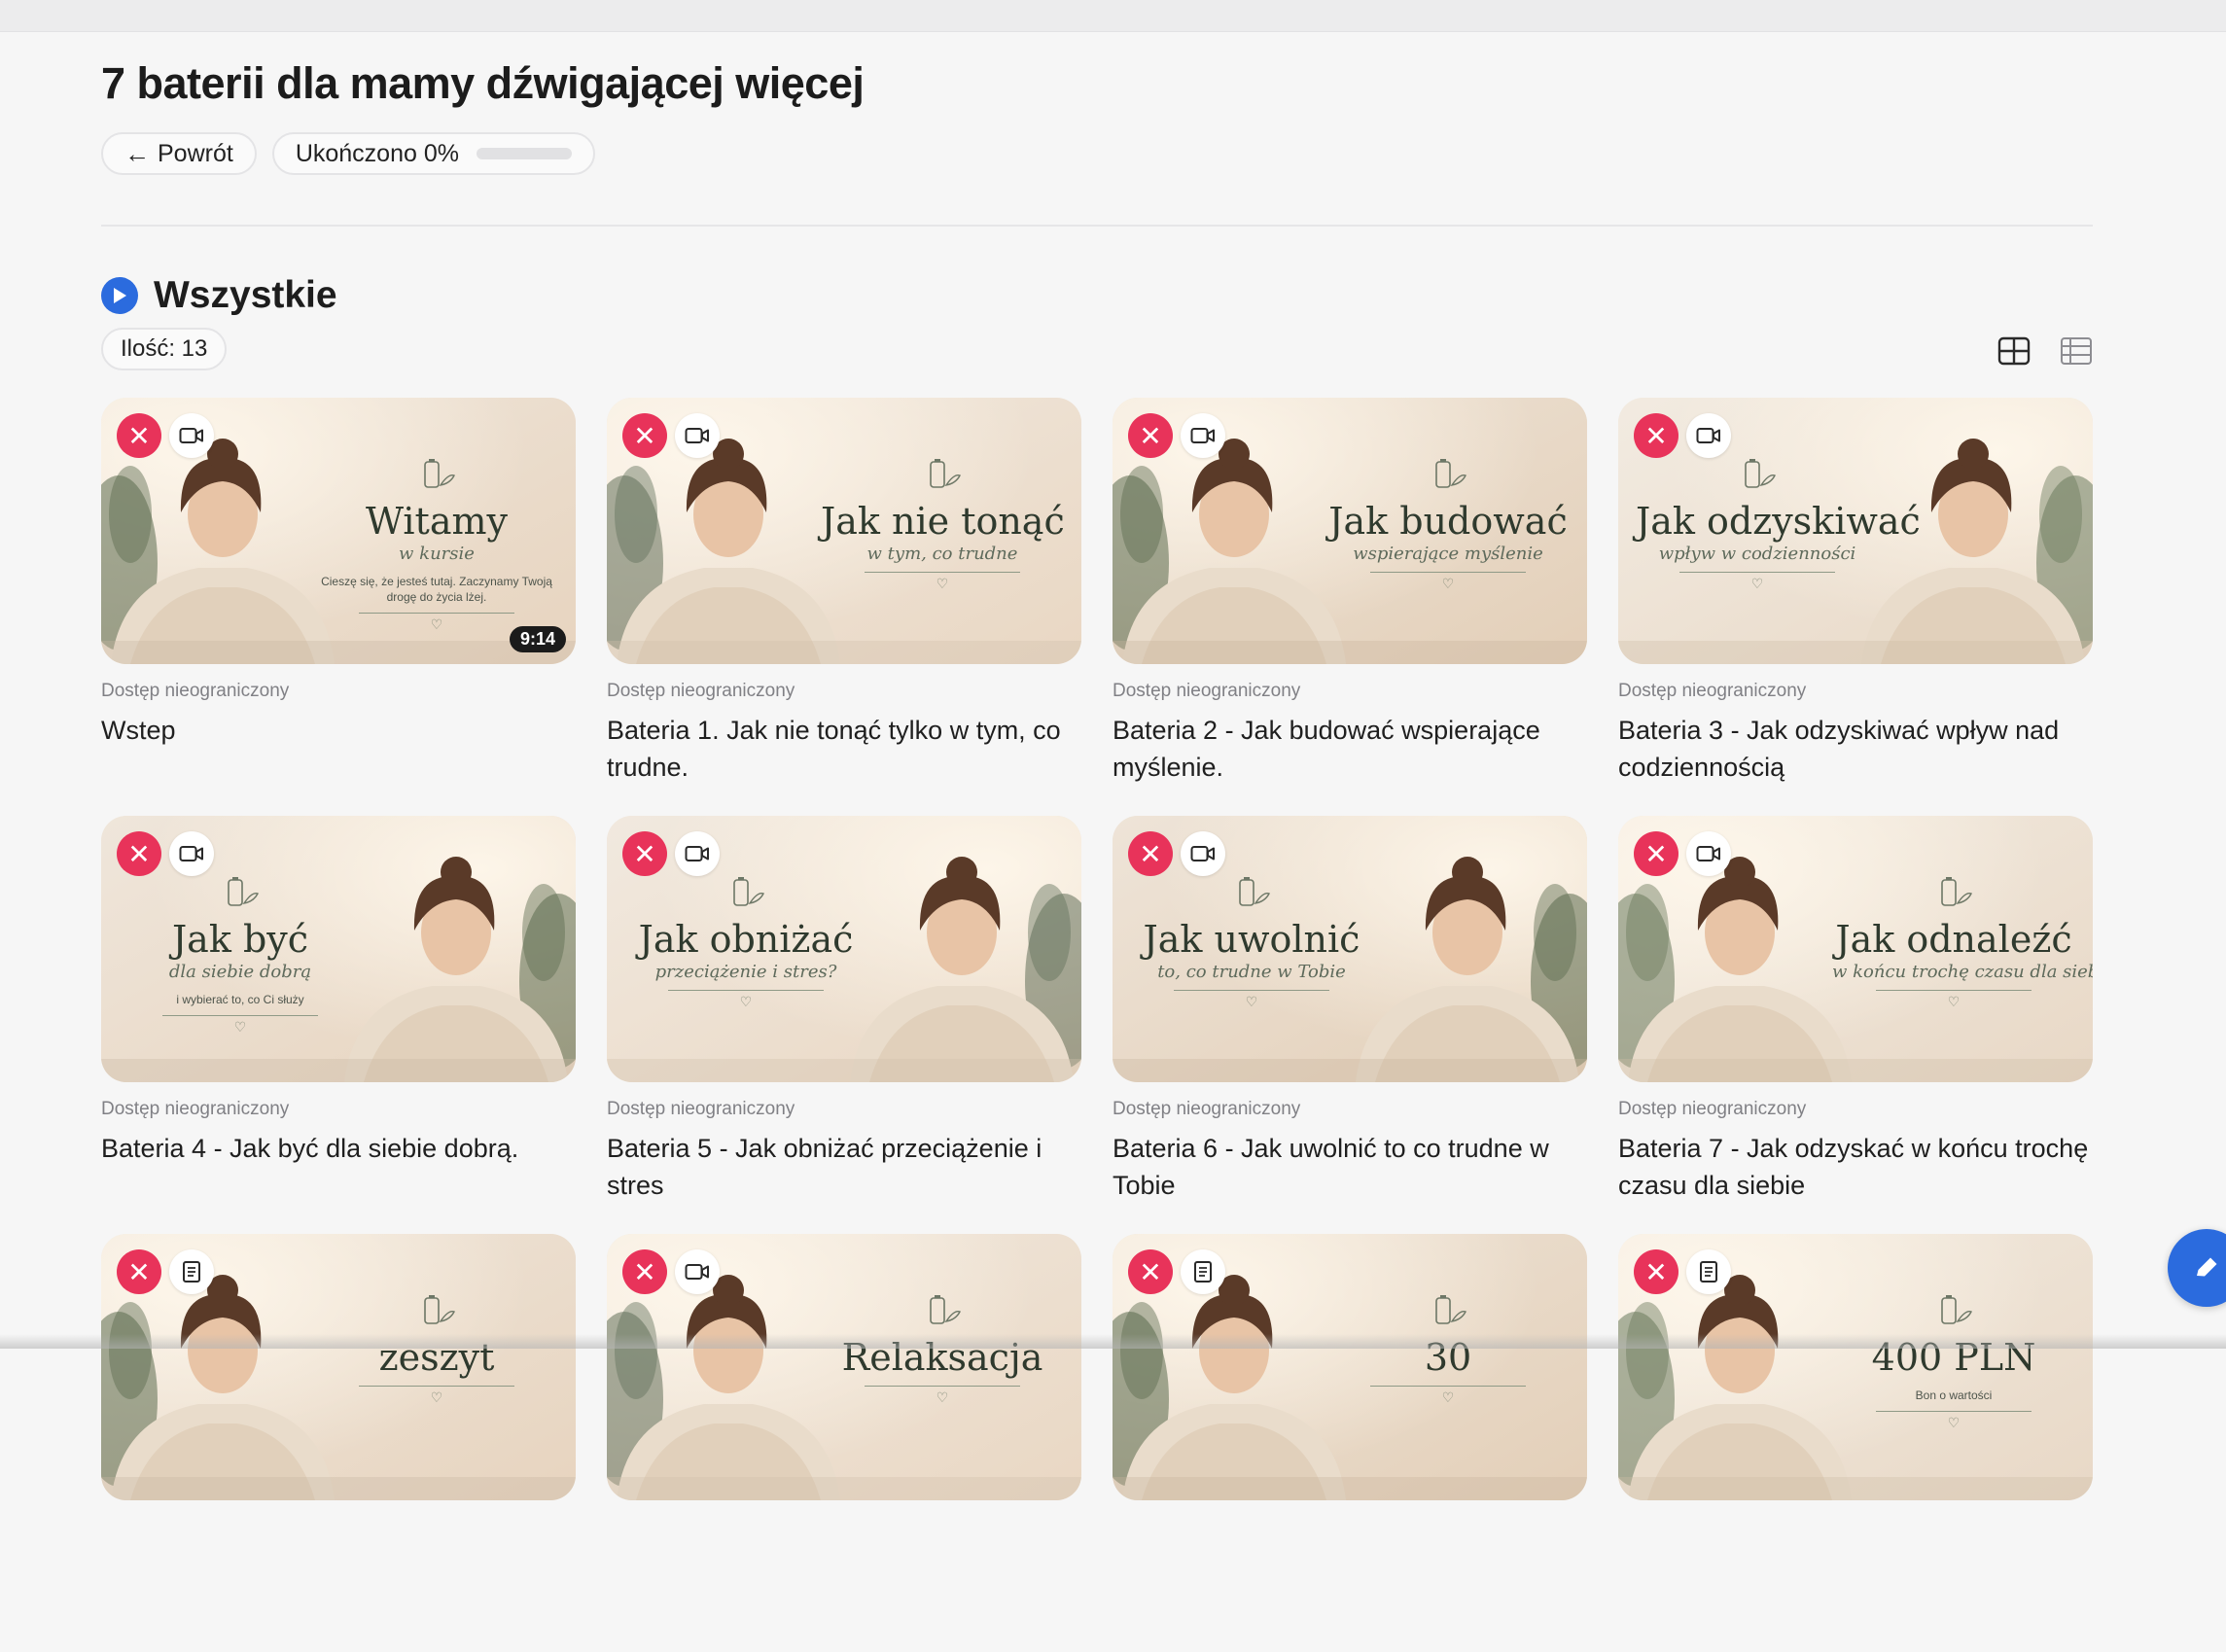 The height and width of the screenshot is (1652, 2226). What do you see at coordinates (1252, 939) in the screenshot?
I see `thumbnail-heading: Jak uwolnić` at bounding box center [1252, 939].